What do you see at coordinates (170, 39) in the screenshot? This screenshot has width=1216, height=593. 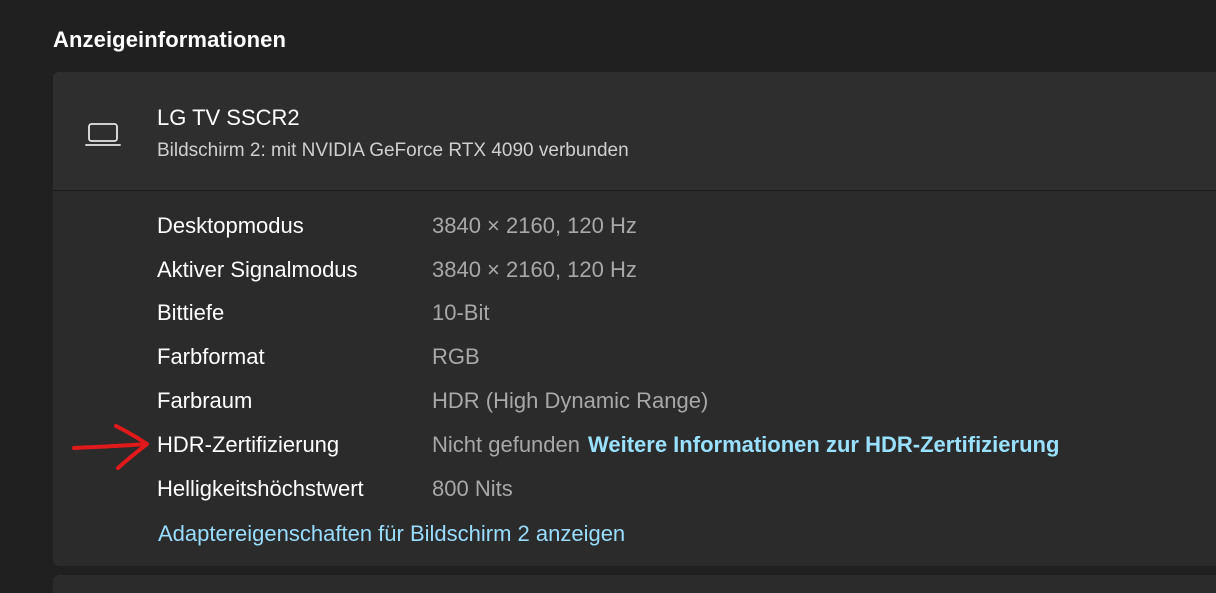 I see `section-title: Anzeigeinformationen` at bounding box center [170, 39].